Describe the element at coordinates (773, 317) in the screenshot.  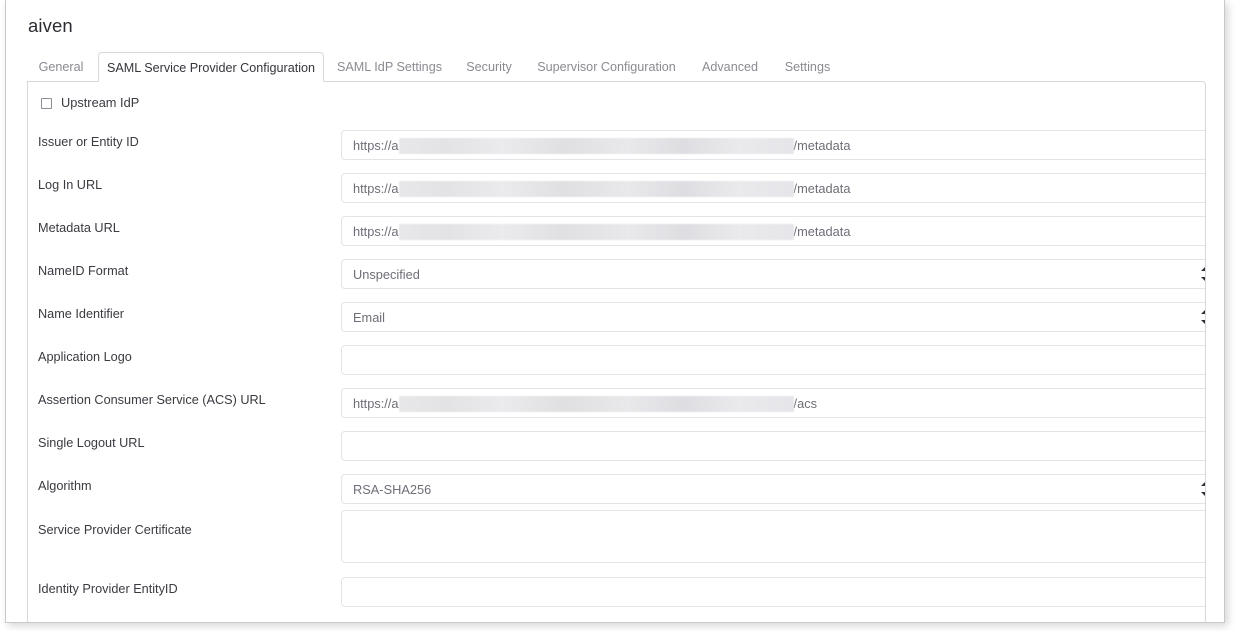
I see `select-name-identifier: Email` at that location.